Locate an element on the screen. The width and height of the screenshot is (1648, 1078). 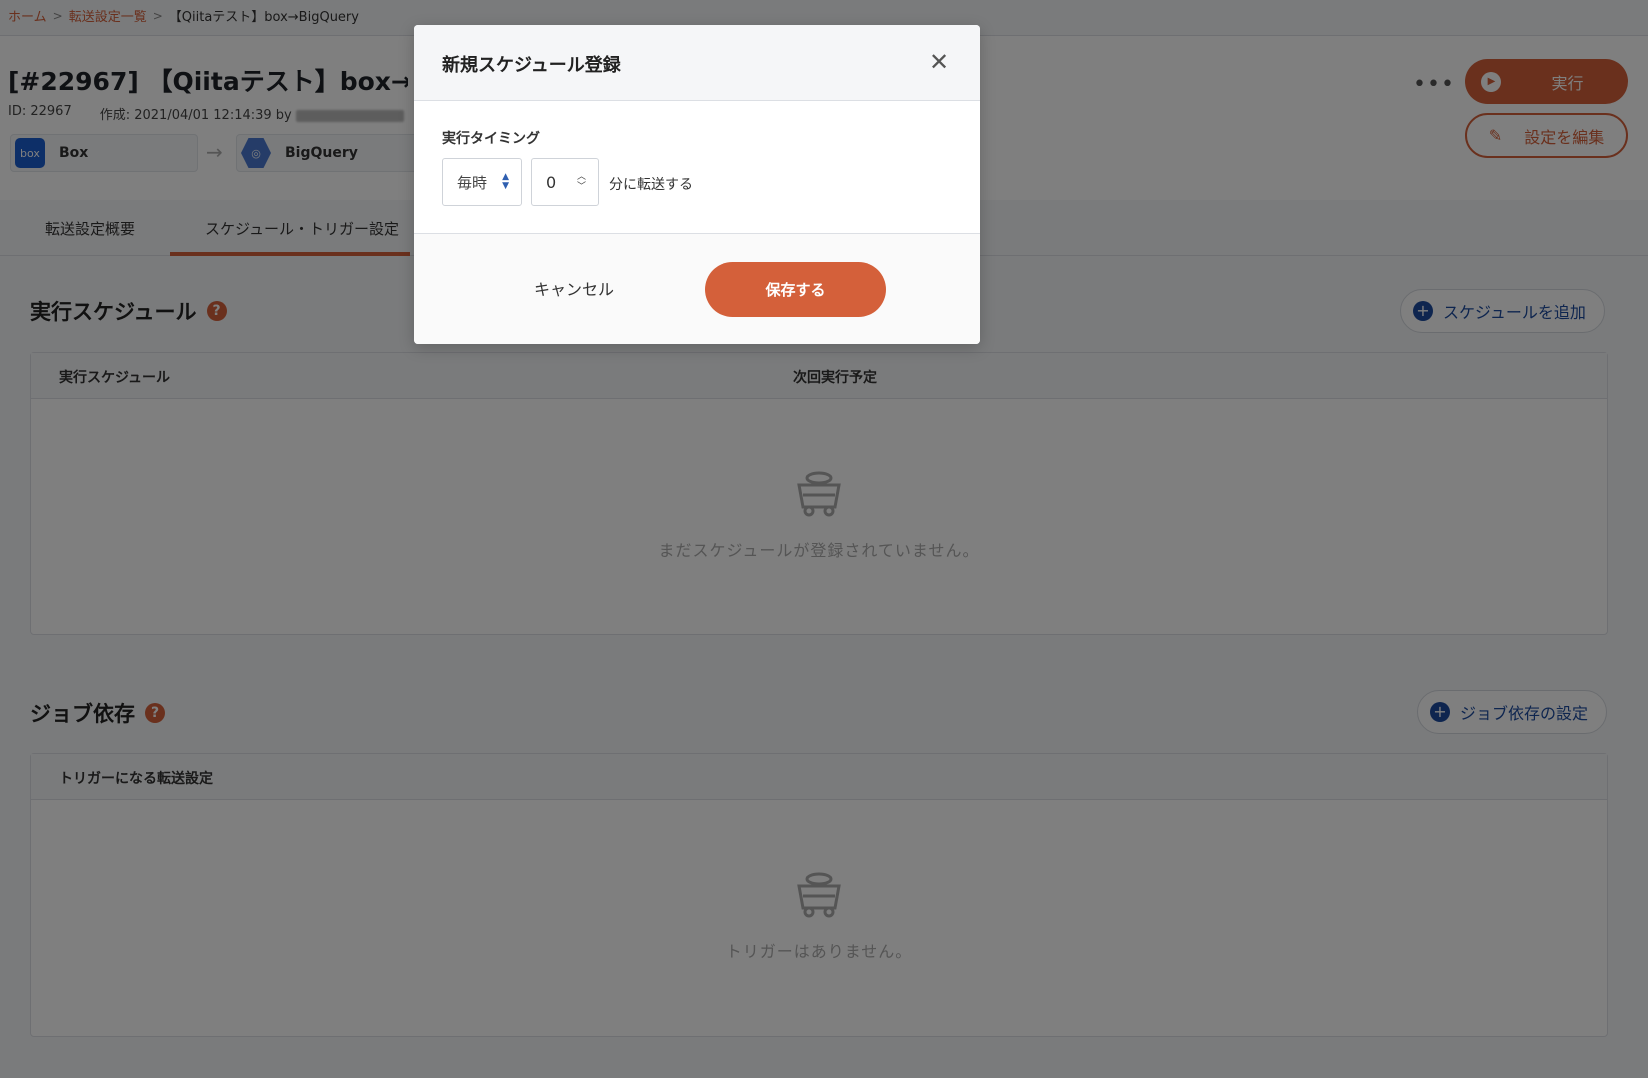
stepper-arrows-icon: ︿ ﹀ is located at coordinates (581, 182).